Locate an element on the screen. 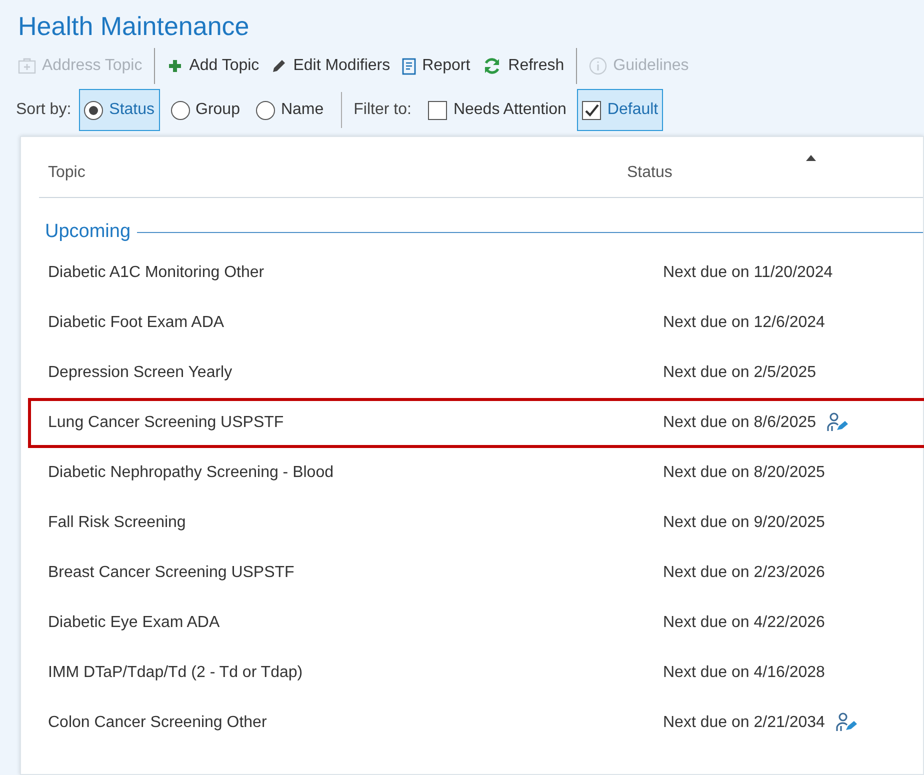 Image resolution: width=924 pixels, height=775 pixels. status-cell-text: Next due on 4/16/2028 is located at coordinates (744, 673).